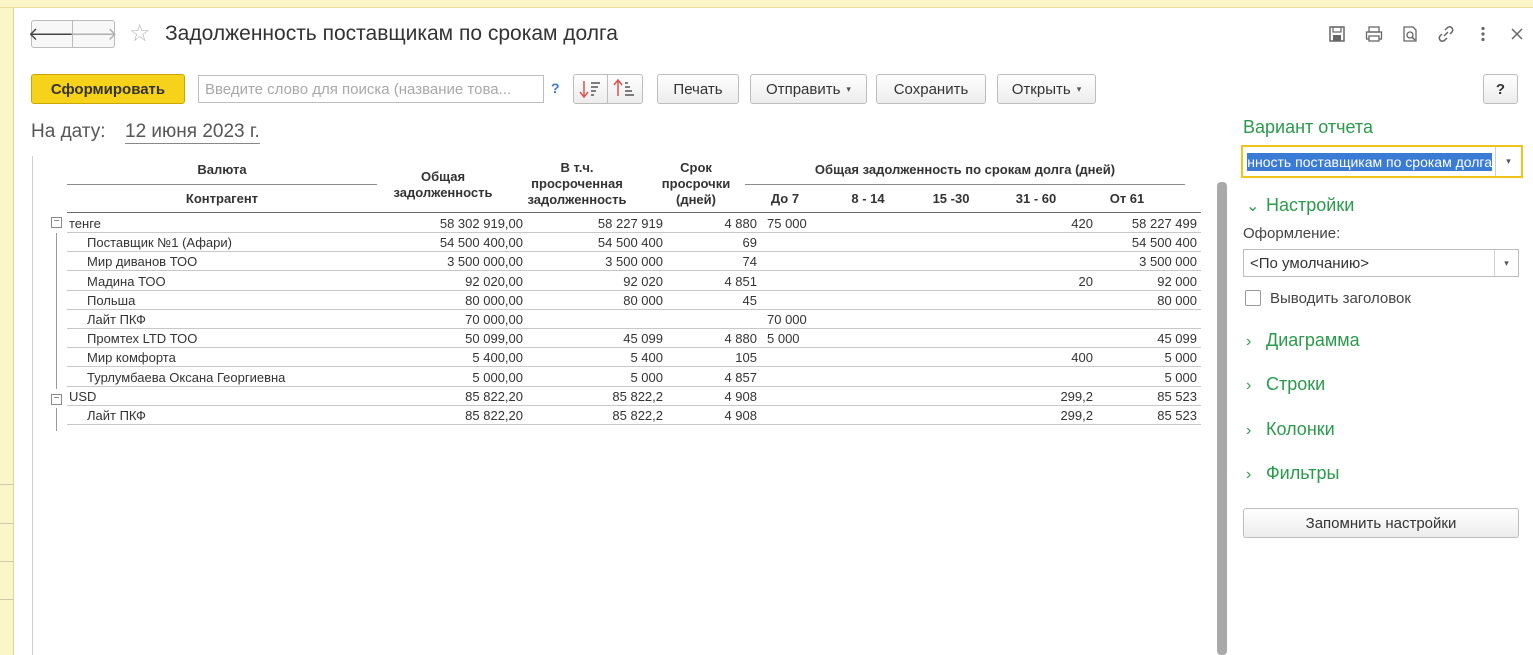 The width and height of the screenshot is (1533, 655). I want to click on table-row: Мир комфорта 5 400,00 5 400 105 400 5 000, so click(634, 358).